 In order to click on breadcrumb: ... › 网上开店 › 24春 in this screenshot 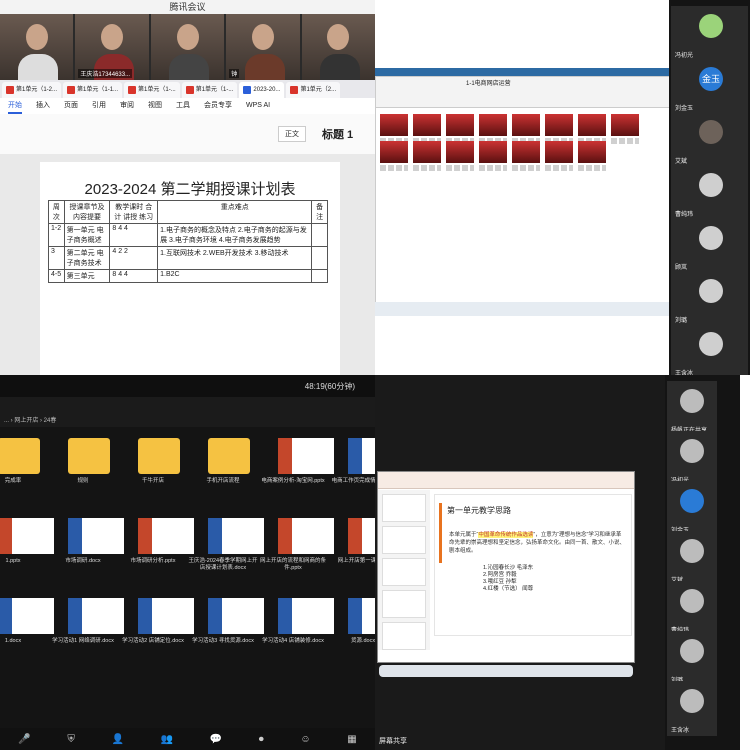, I will do `click(30, 419)`.